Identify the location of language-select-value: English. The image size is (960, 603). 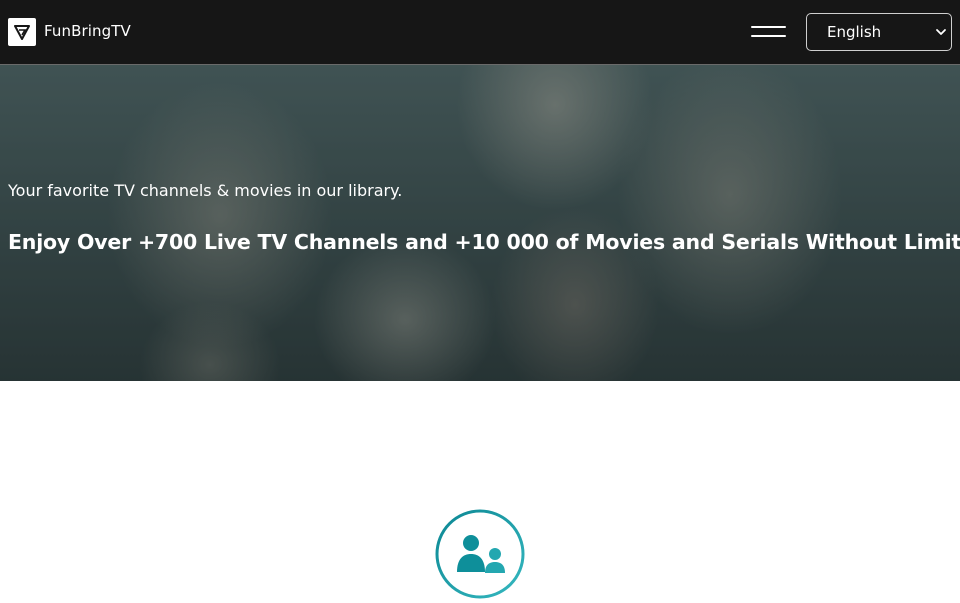
(854, 32).